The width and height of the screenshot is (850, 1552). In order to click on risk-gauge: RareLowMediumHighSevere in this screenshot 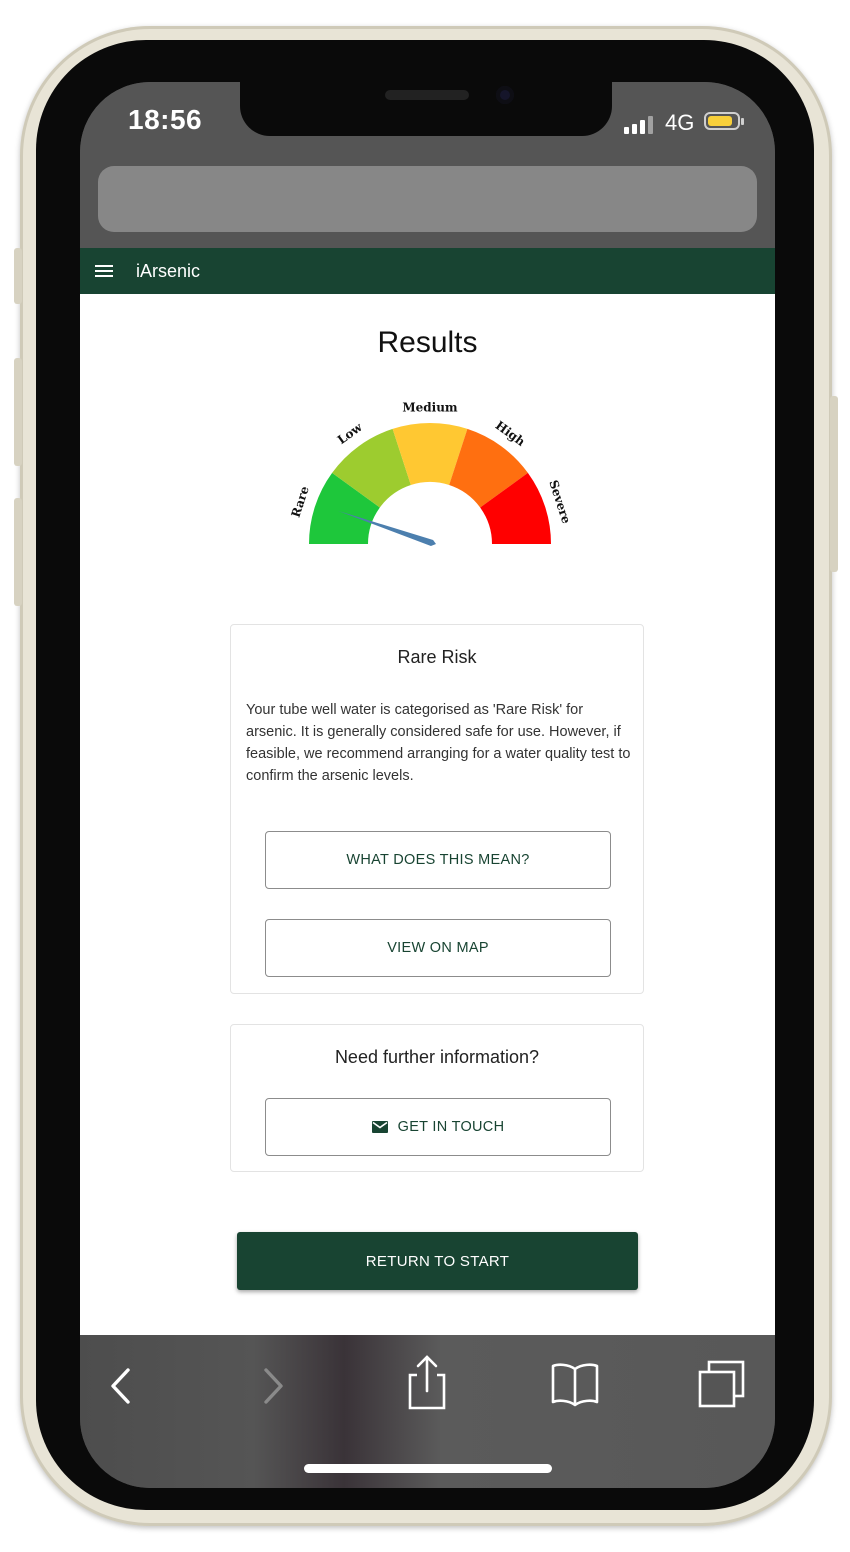, I will do `click(430, 474)`.